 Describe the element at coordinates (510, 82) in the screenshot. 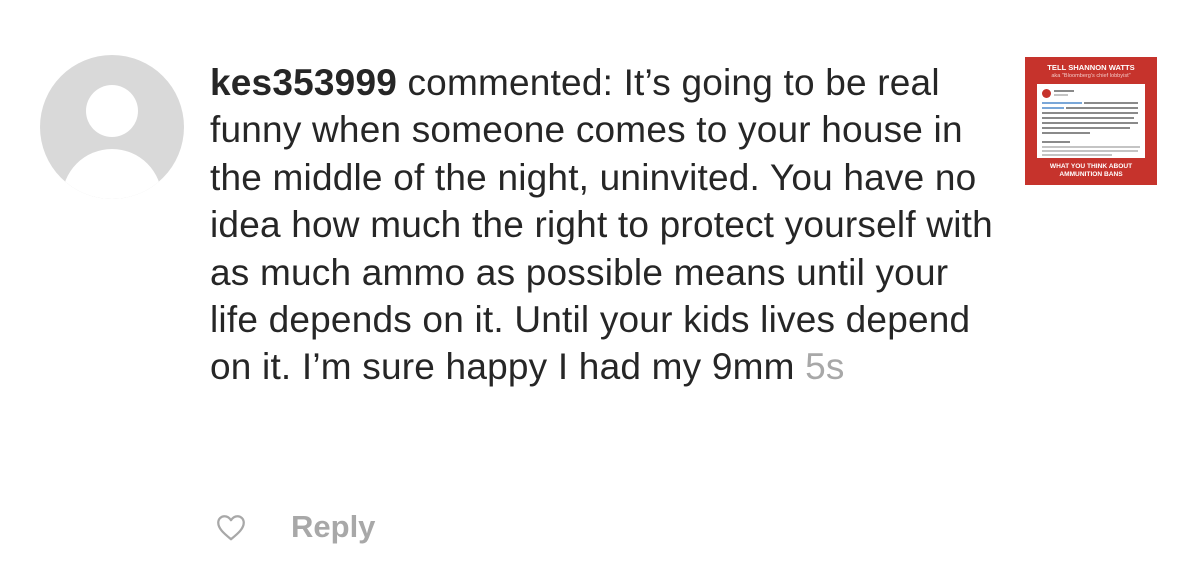

I see `comment-verb: commented:` at that location.